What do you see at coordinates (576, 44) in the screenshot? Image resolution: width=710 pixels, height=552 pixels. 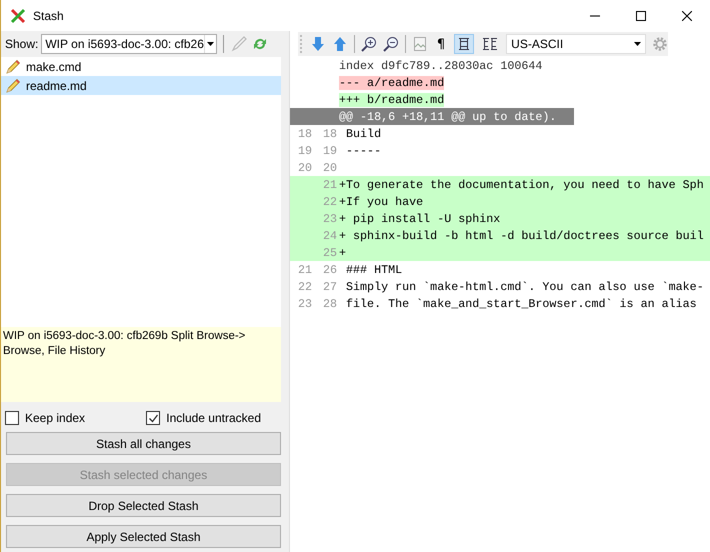 I see `encoding-dropdown: US-ASCII` at bounding box center [576, 44].